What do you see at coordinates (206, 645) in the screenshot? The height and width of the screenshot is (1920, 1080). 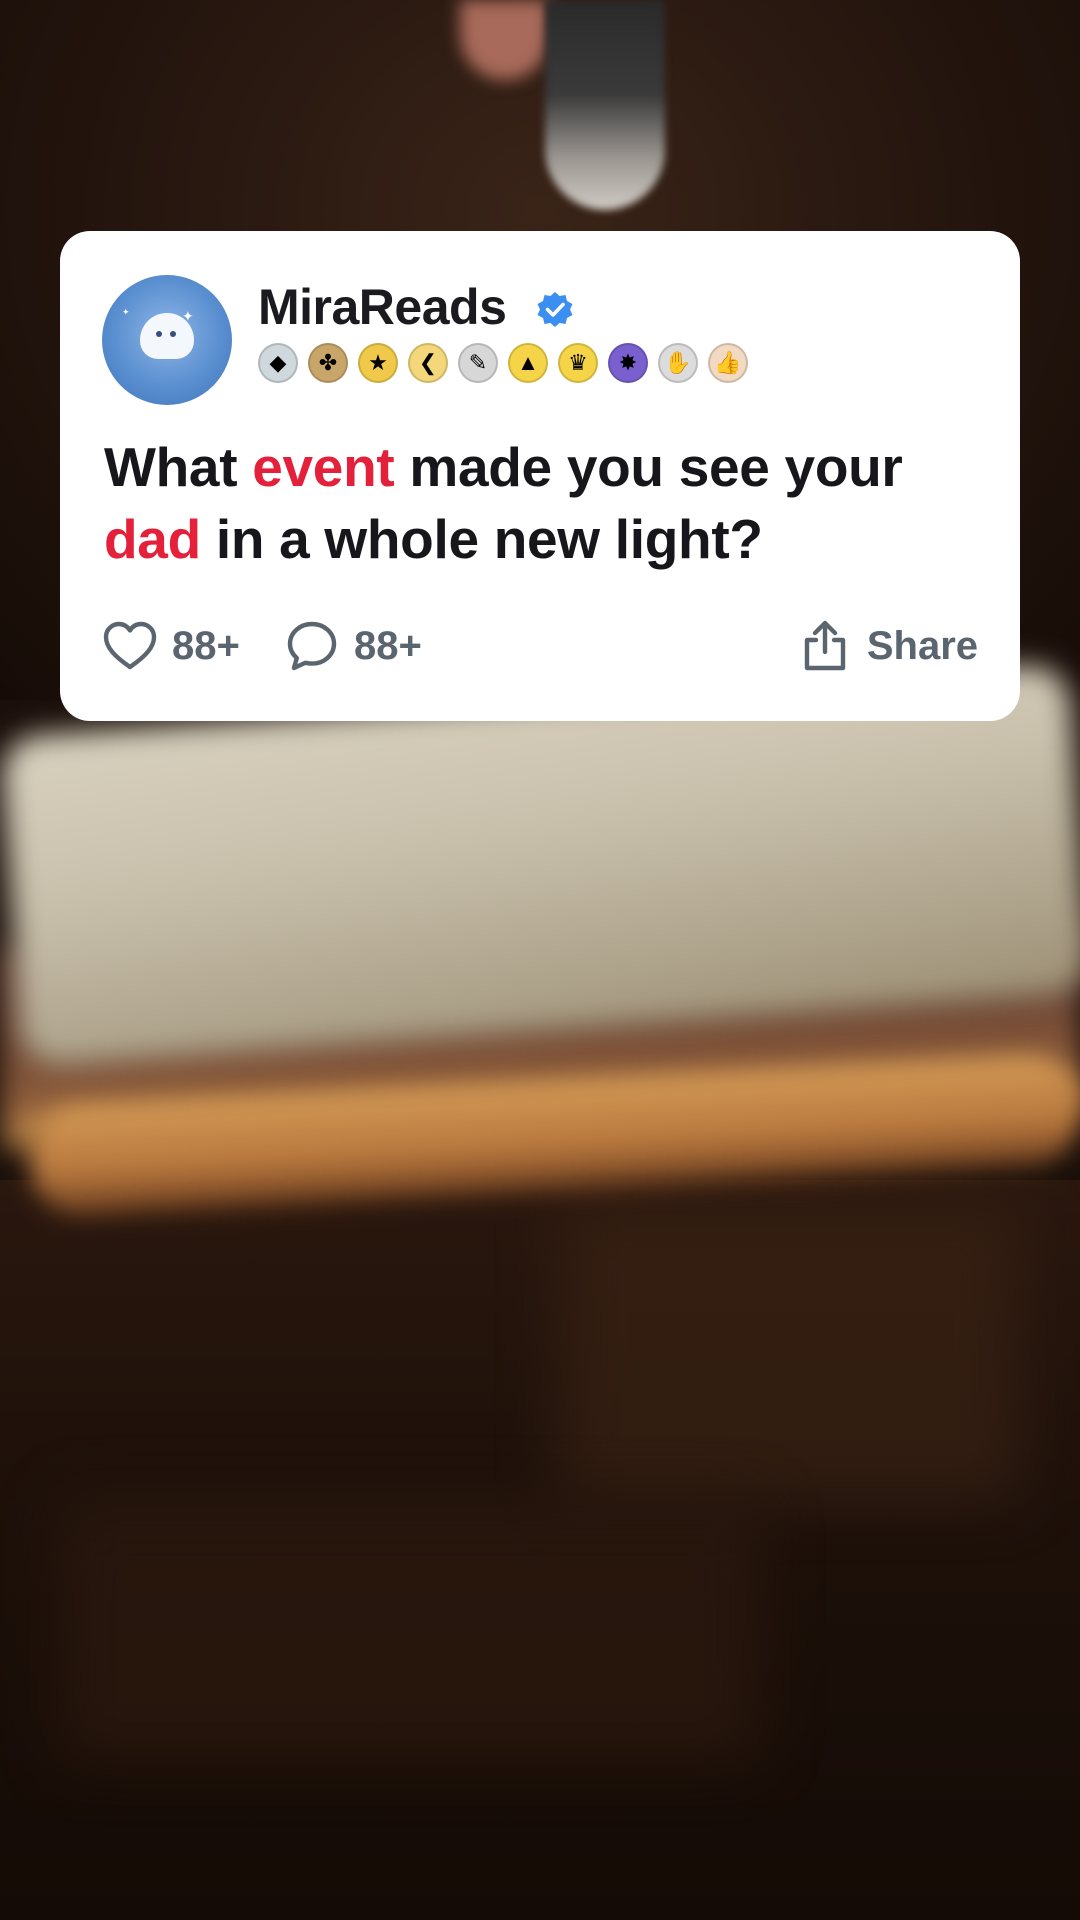 I see `like-count: 88+` at bounding box center [206, 645].